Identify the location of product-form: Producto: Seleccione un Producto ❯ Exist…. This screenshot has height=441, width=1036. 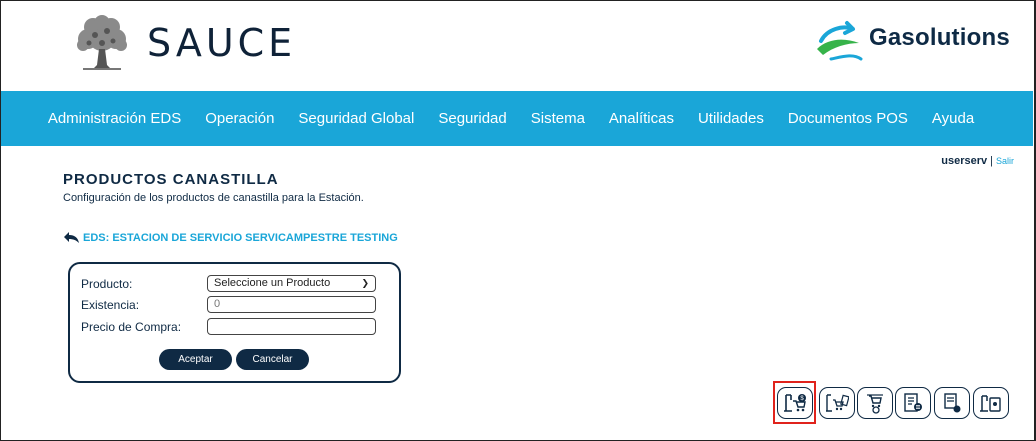
(234, 322).